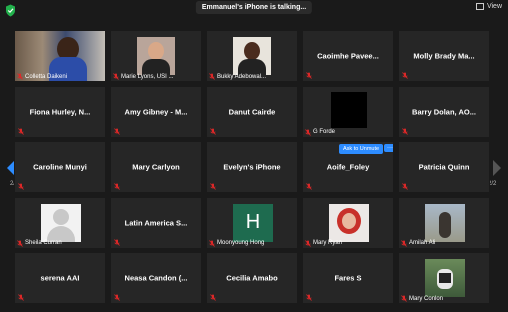 Image resolution: width=508 pixels, height=312 pixels. I want to click on participant-label: Sheila Curran, so click(39, 243).